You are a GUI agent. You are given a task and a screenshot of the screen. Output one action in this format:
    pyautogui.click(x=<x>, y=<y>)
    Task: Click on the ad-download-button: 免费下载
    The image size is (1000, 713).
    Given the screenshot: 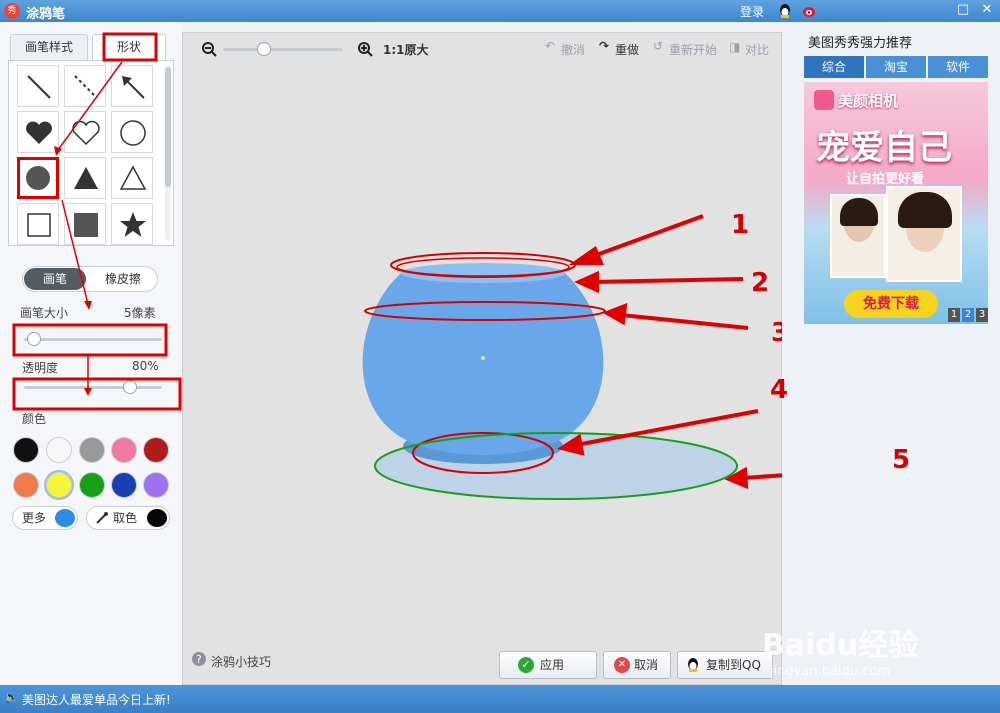 What is the action you would take?
    pyautogui.click(x=891, y=304)
    